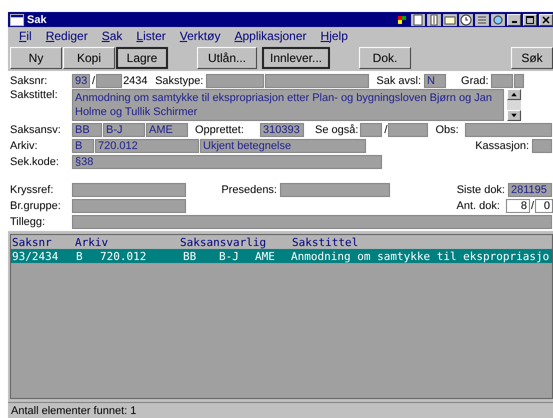 This screenshot has height=418, width=553. Describe the element at coordinates (25, 35) in the screenshot. I see `menu-item: Fil` at that location.